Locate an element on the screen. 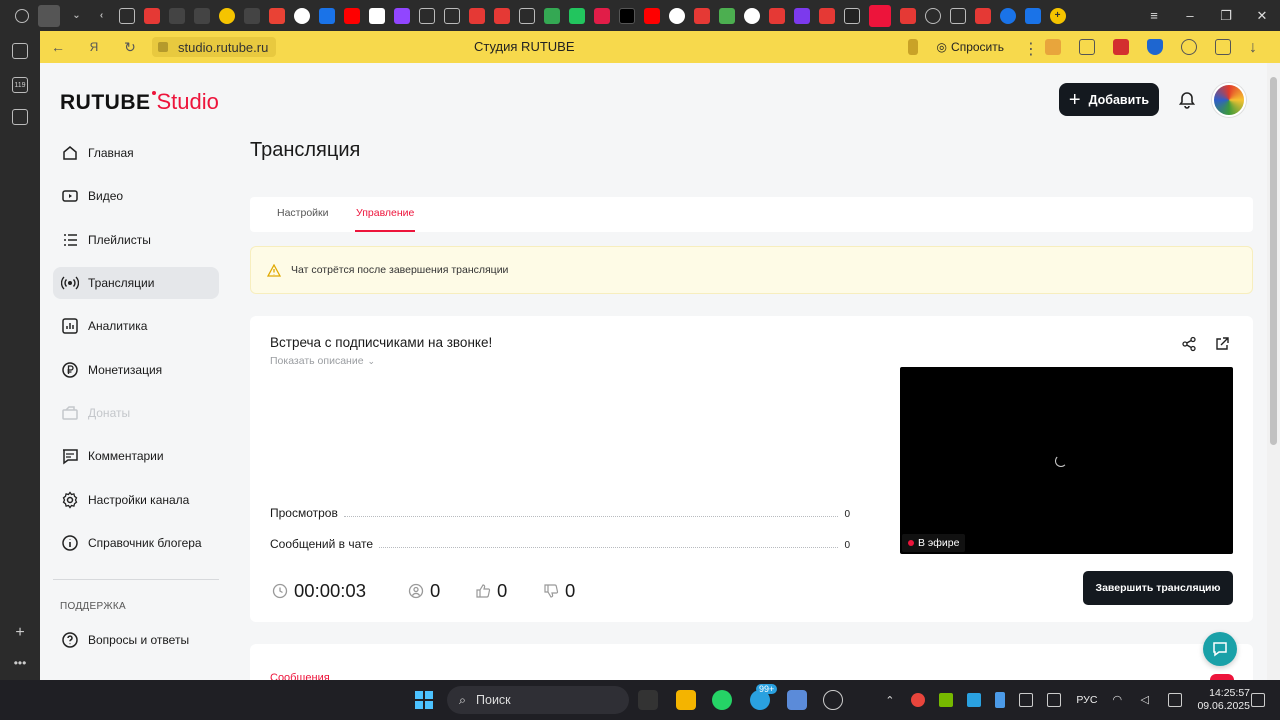 The image size is (1280, 720). chevron-down-icon: ⌄ is located at coordinates (77, 16).